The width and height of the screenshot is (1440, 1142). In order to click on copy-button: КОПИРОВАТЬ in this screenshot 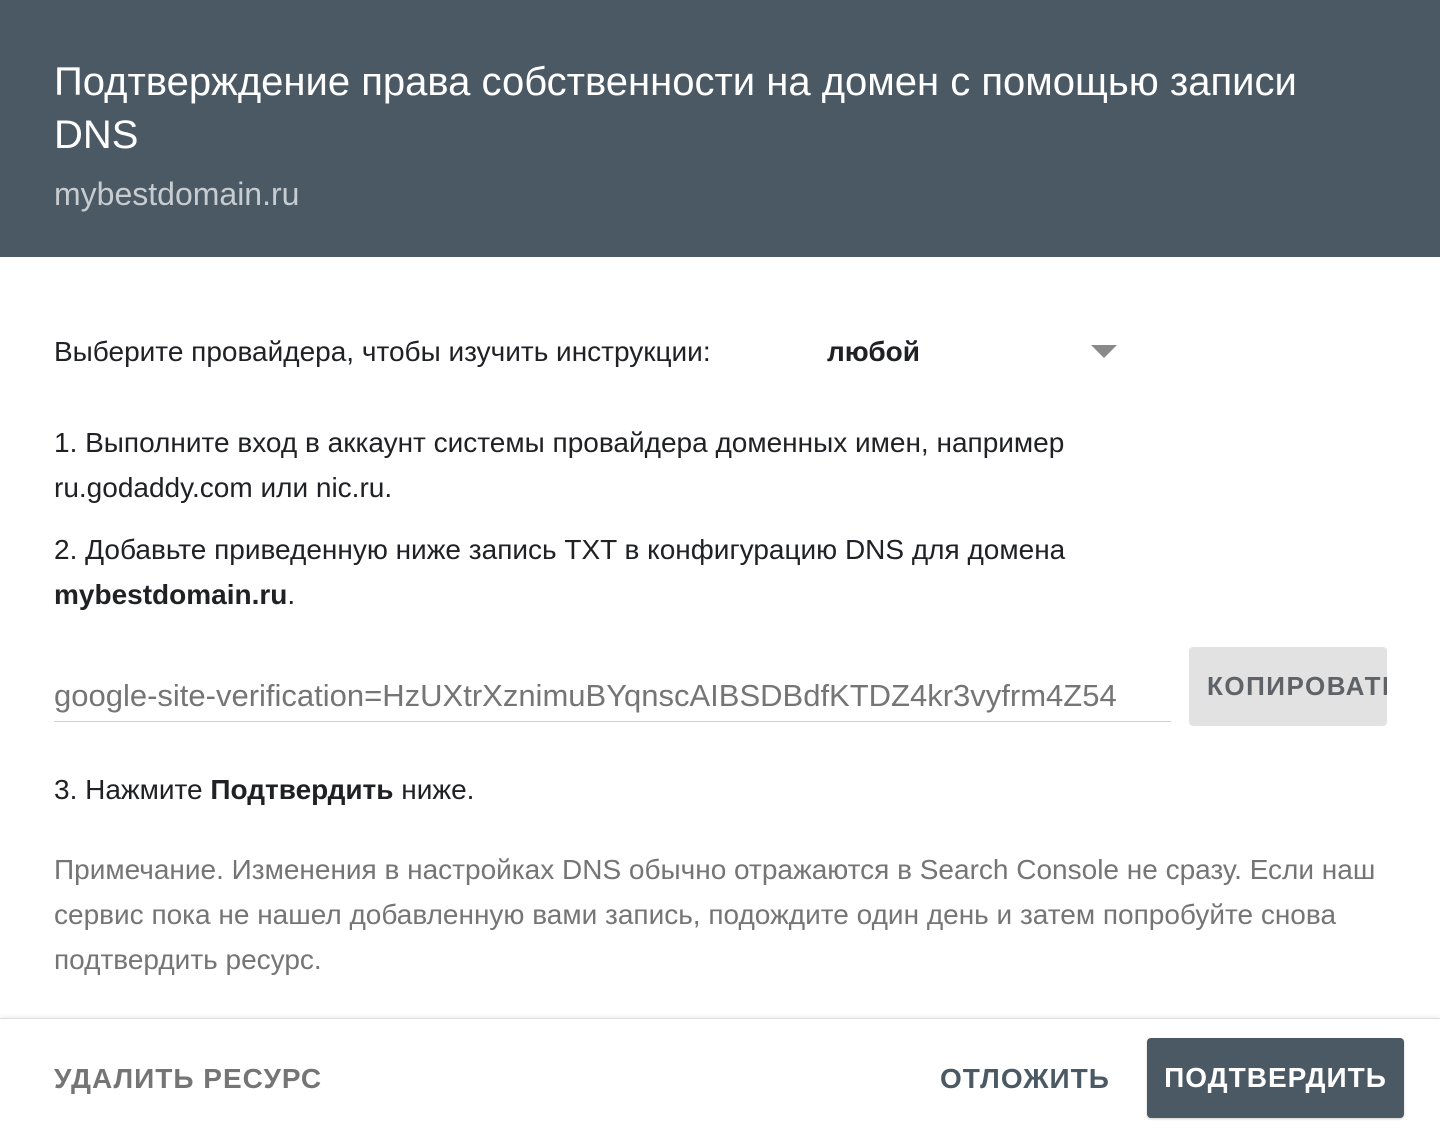, I will do `click(1288, 686)`.